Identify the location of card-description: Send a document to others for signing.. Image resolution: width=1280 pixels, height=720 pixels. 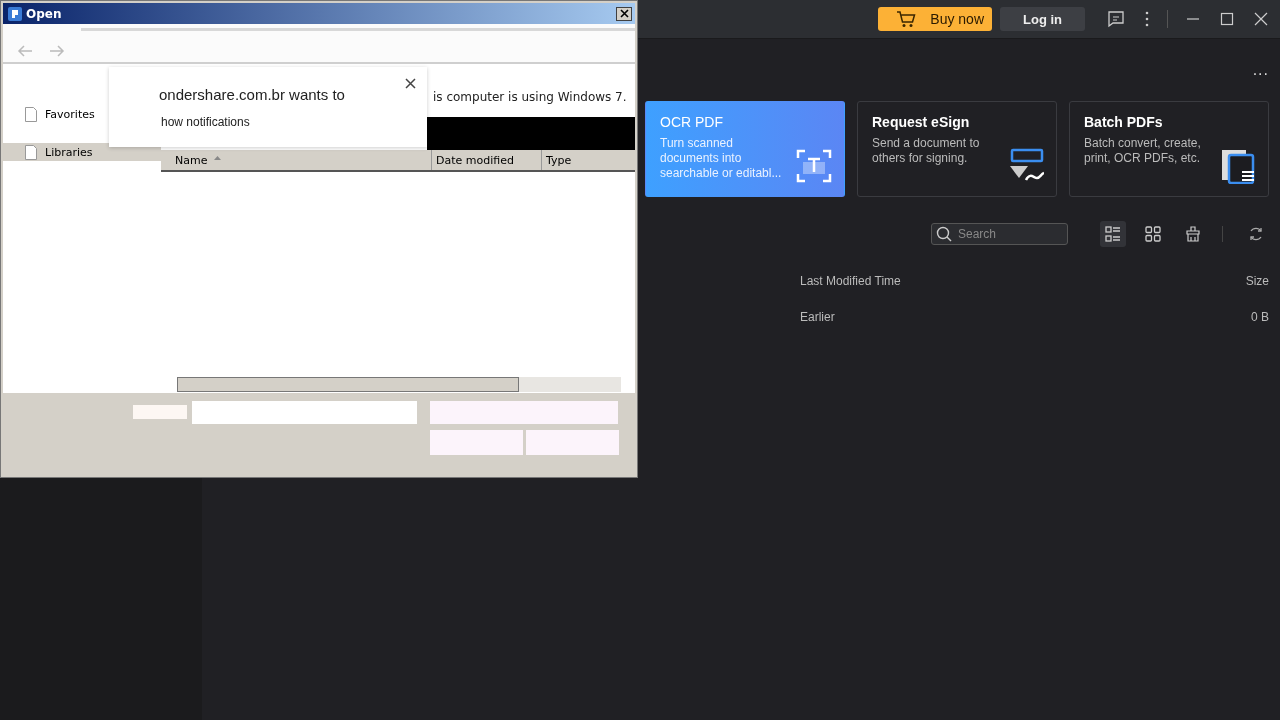
(926, 151).